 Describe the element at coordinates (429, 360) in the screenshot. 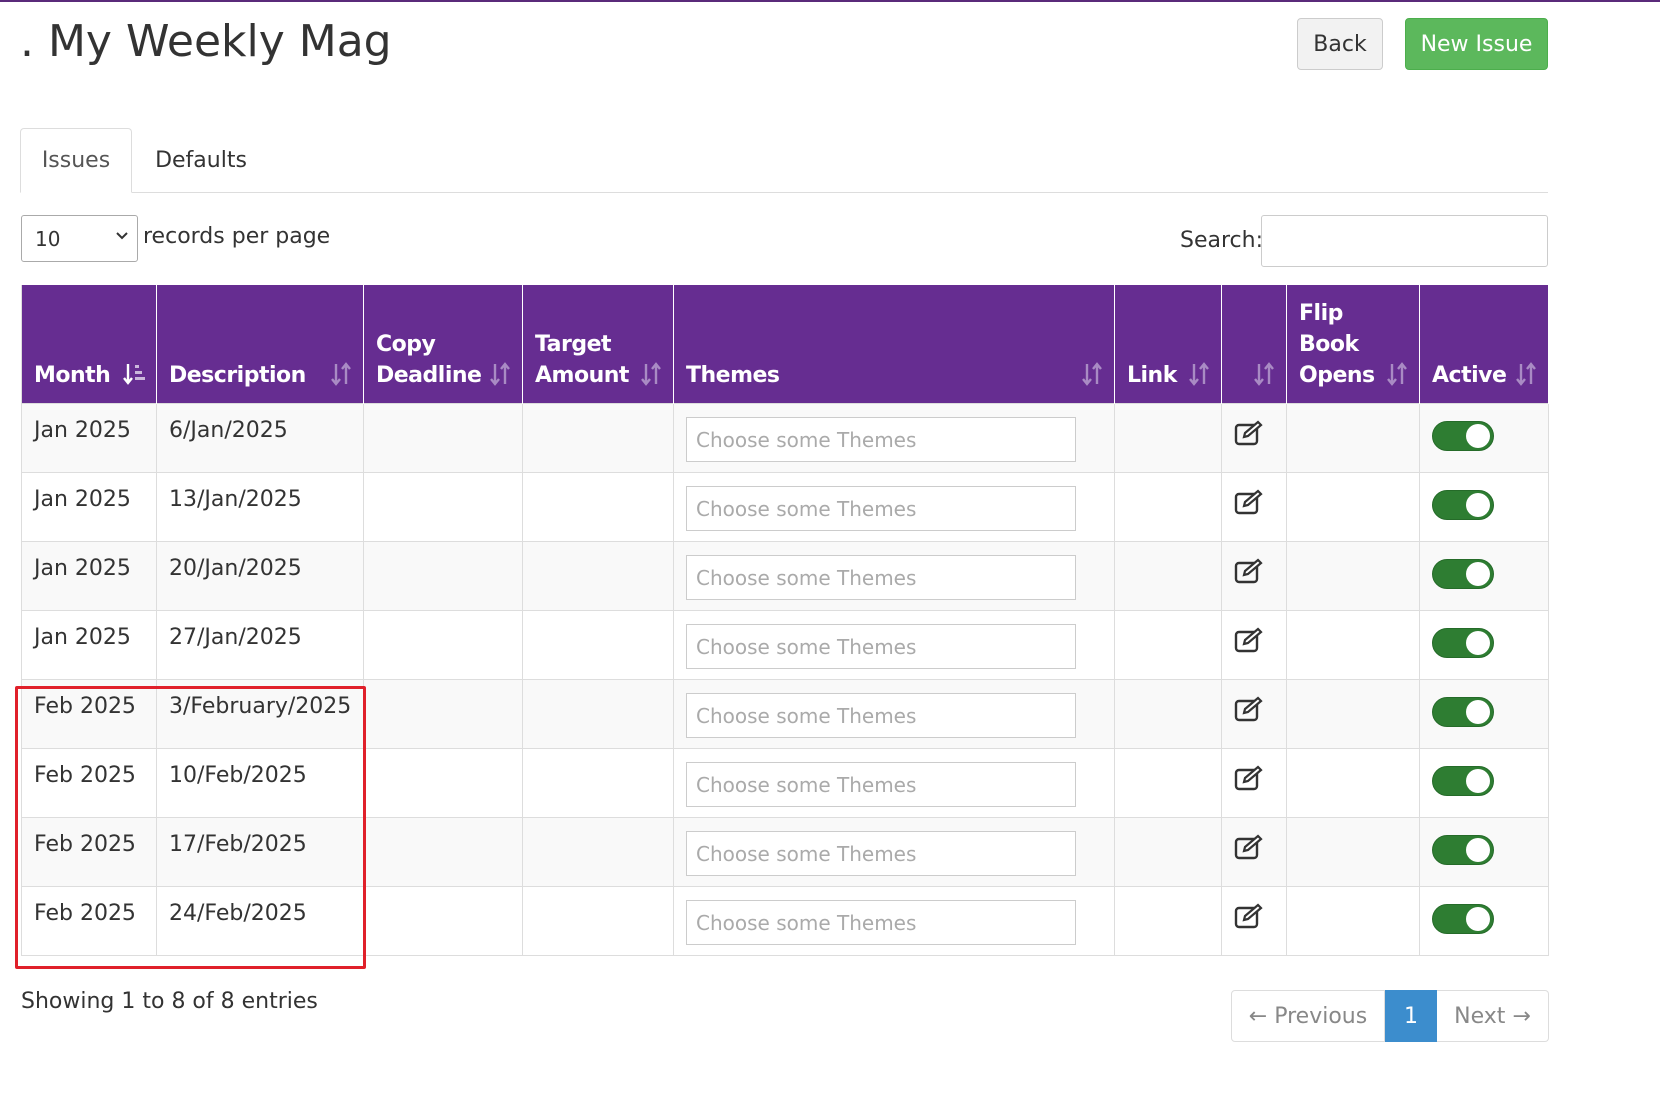

I see `column-label: Copy Deadline` at that location.